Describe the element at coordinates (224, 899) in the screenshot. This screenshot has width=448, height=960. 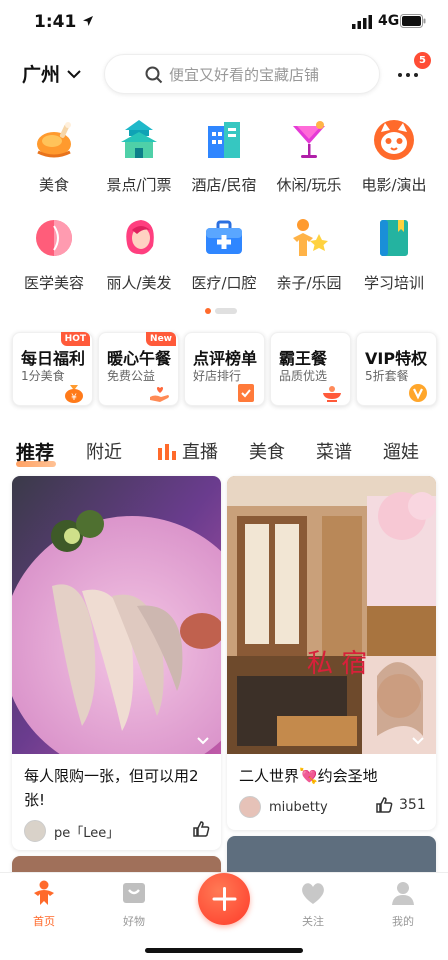
I see `create-post-button` at that location.